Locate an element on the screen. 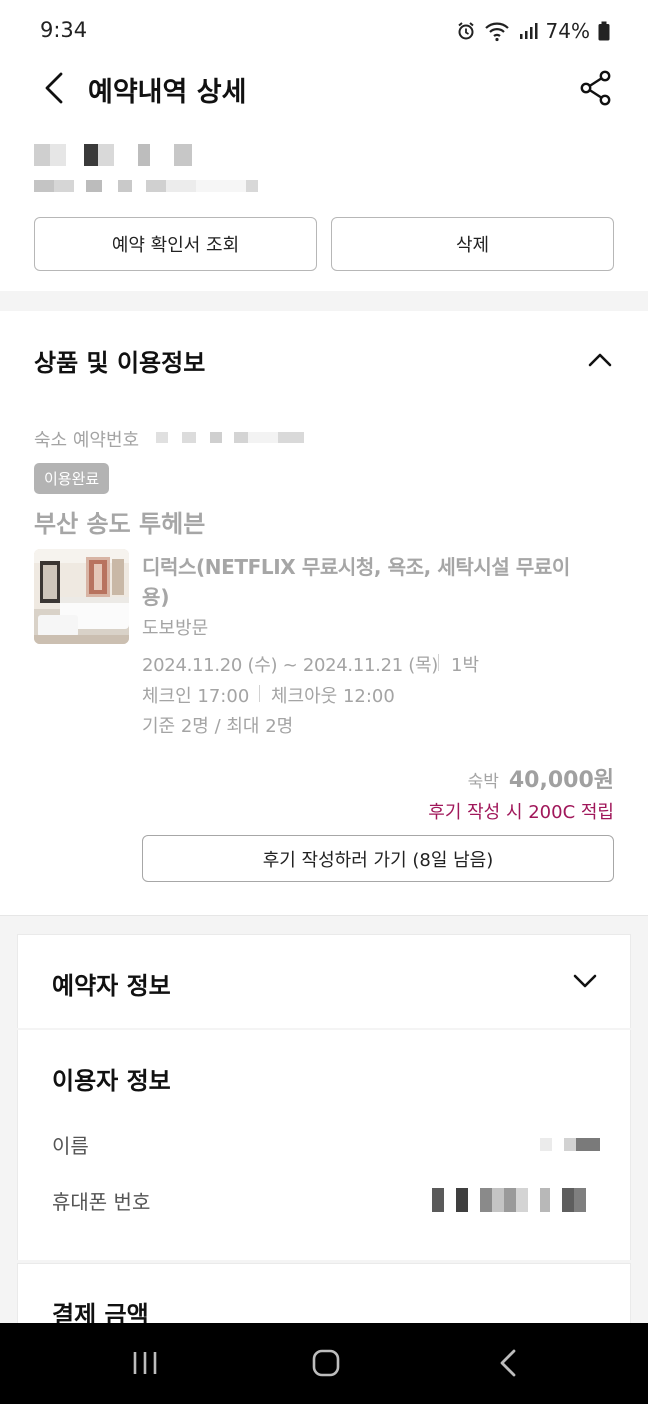  redacted-reservation-number is located at coordinates (230, 437).